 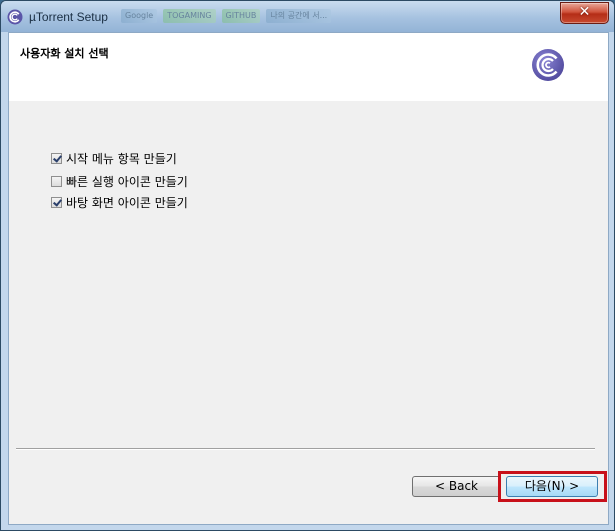 I want to click on close-button: ✕, so click(x=584, y=13).